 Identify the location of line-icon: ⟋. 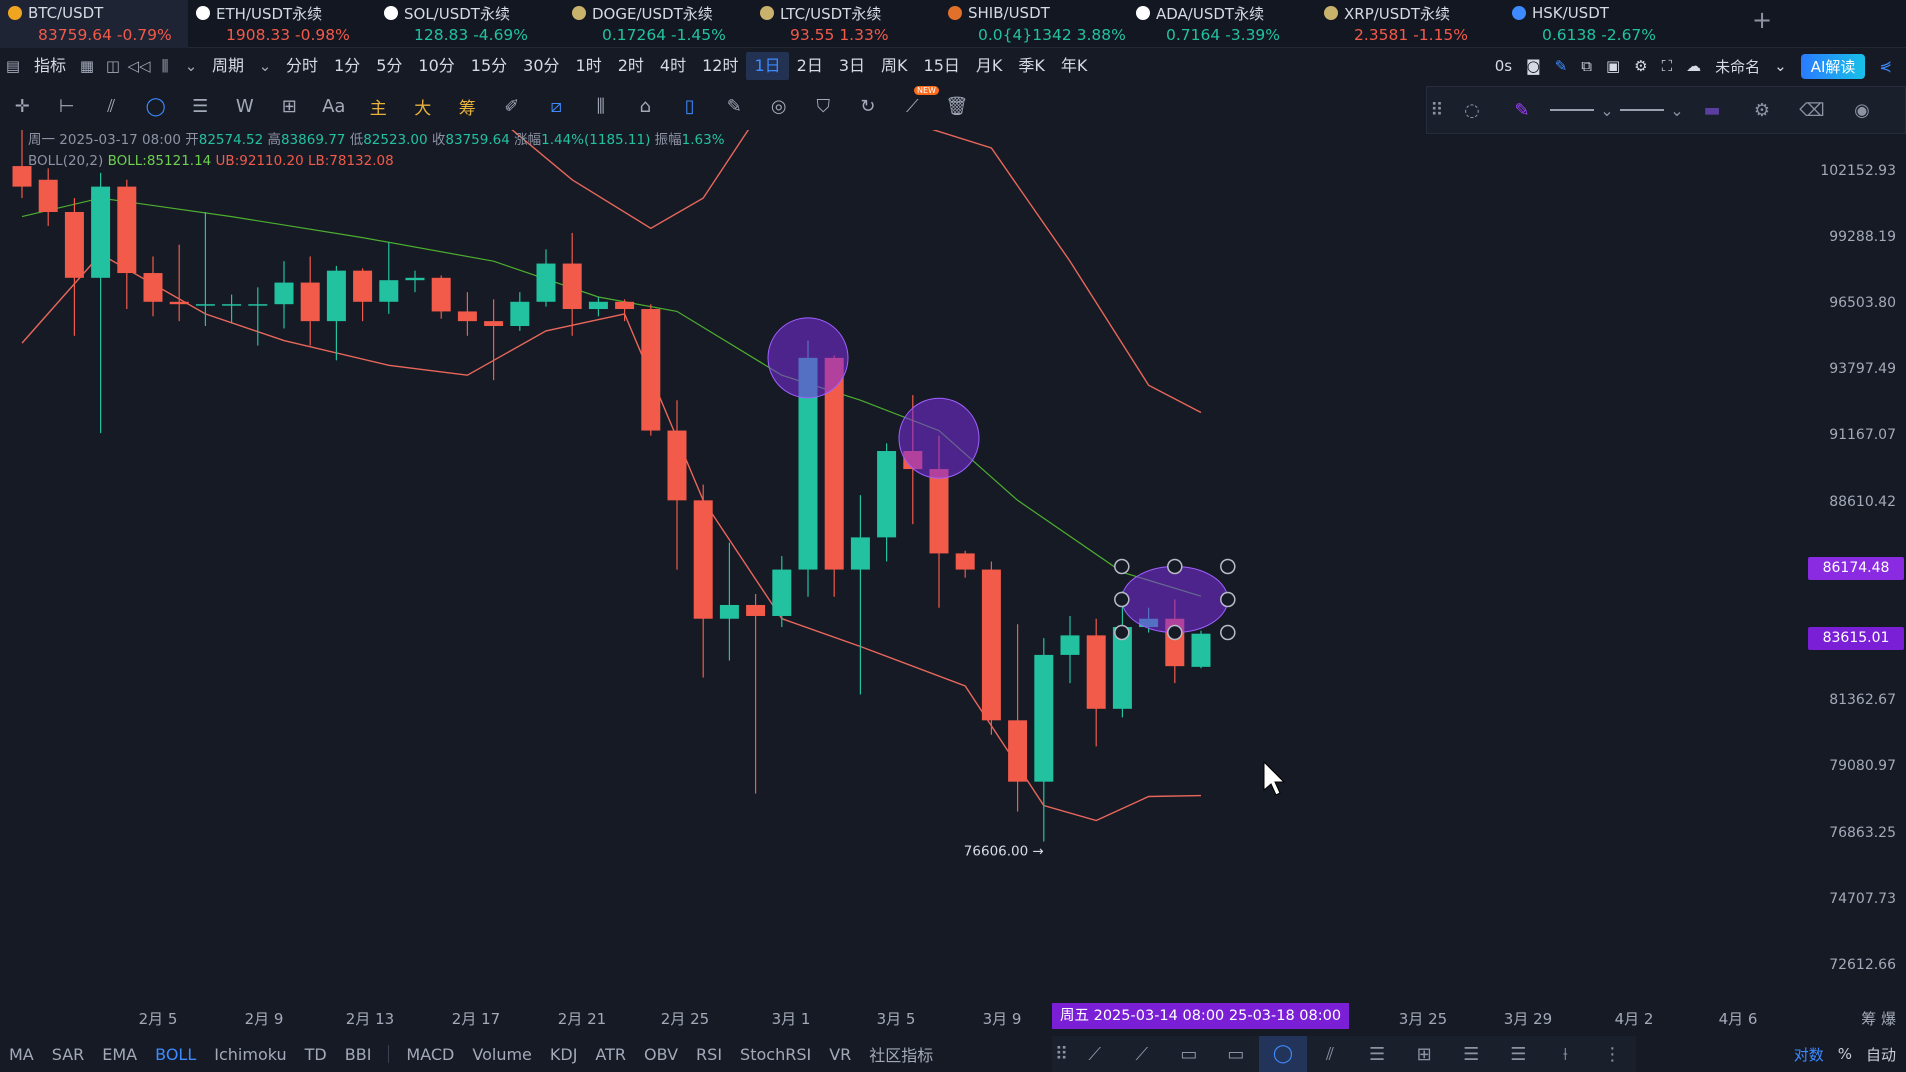
(1094, 1054).